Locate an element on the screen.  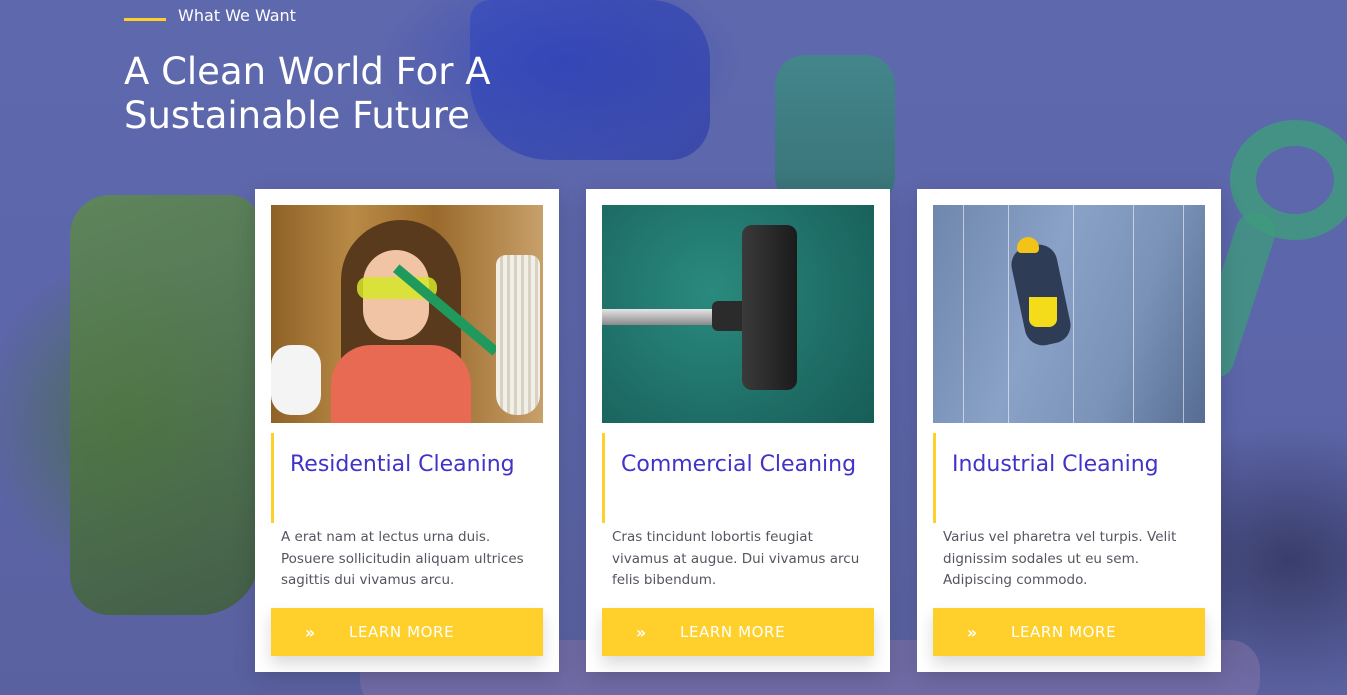
card-title-block: Industrial Cleaning is located at coordinates (1069, 478).